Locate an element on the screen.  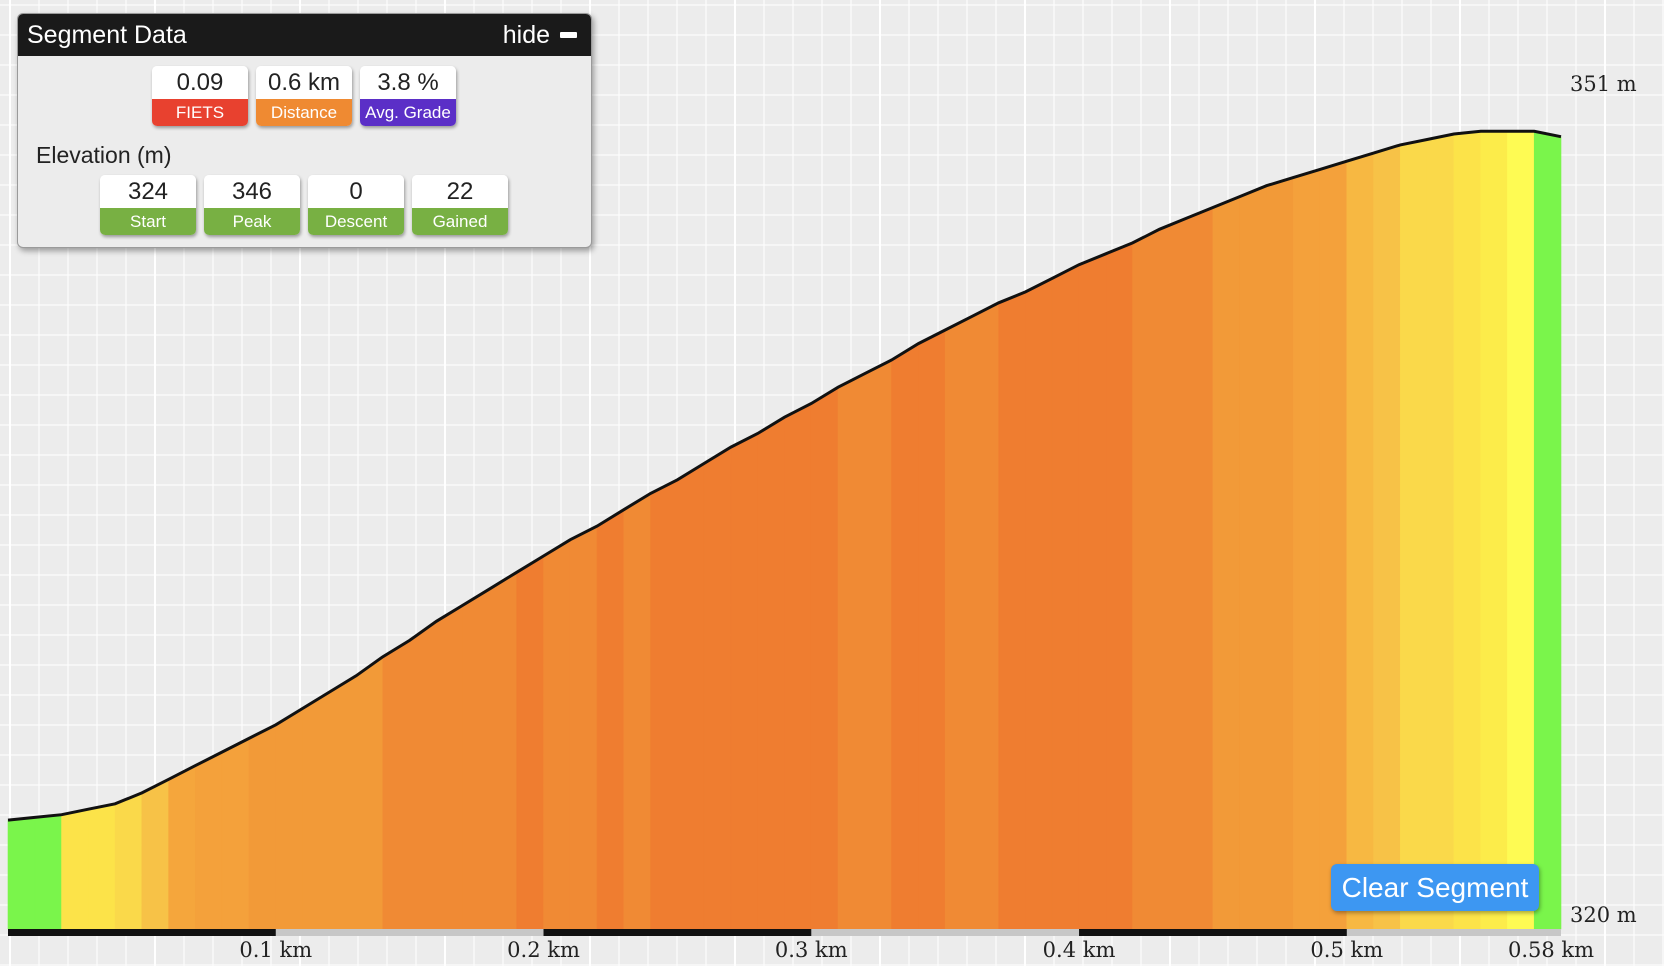
stat-distance: 0.6 km Distance is located at coordinates (304, 96).